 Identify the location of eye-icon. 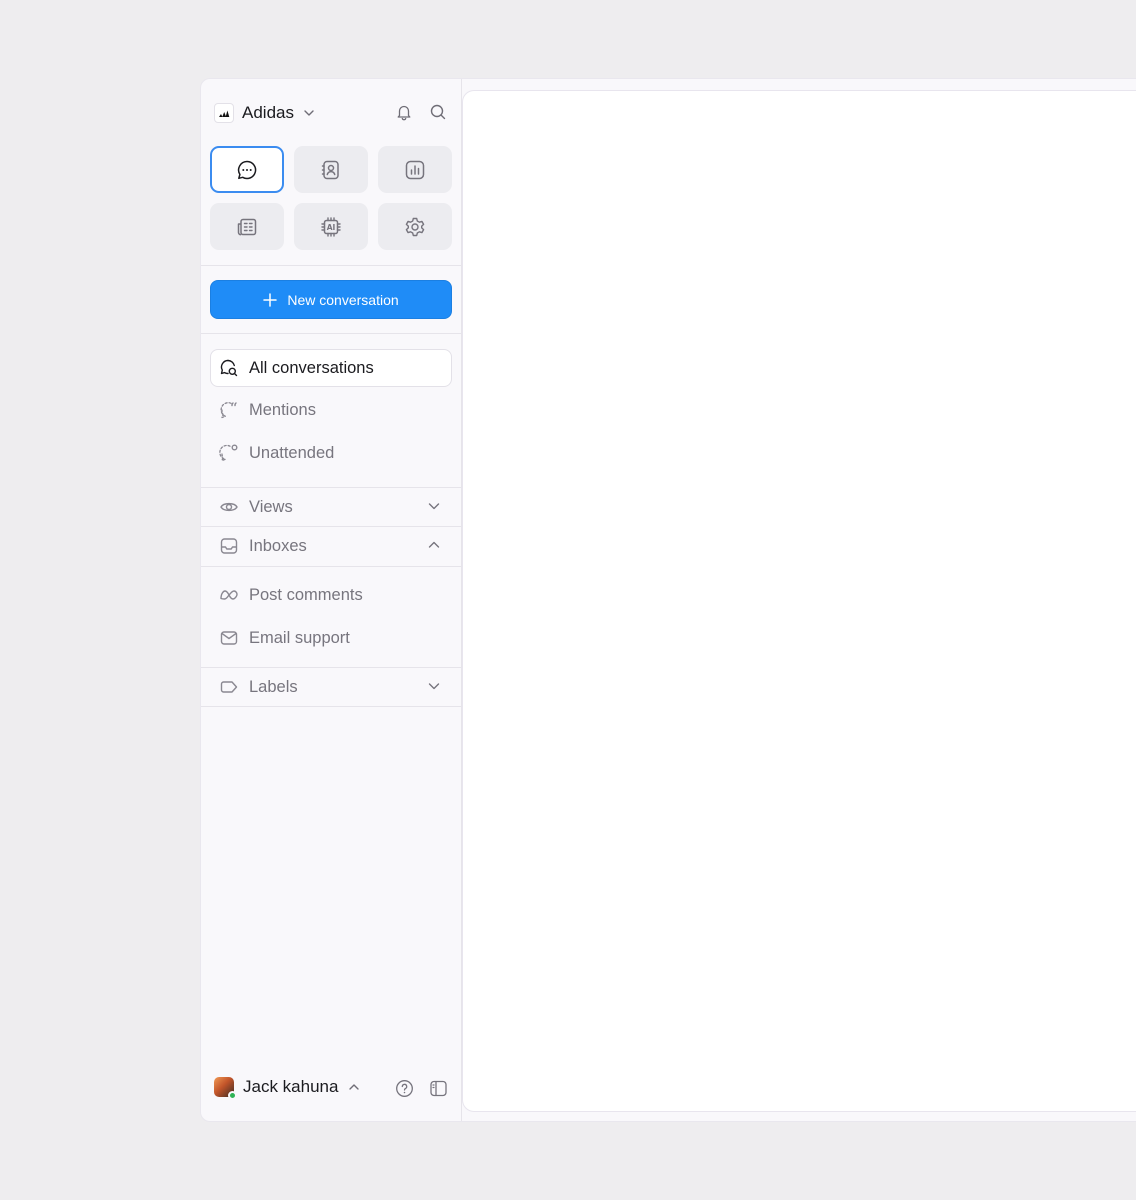
(229, 507).